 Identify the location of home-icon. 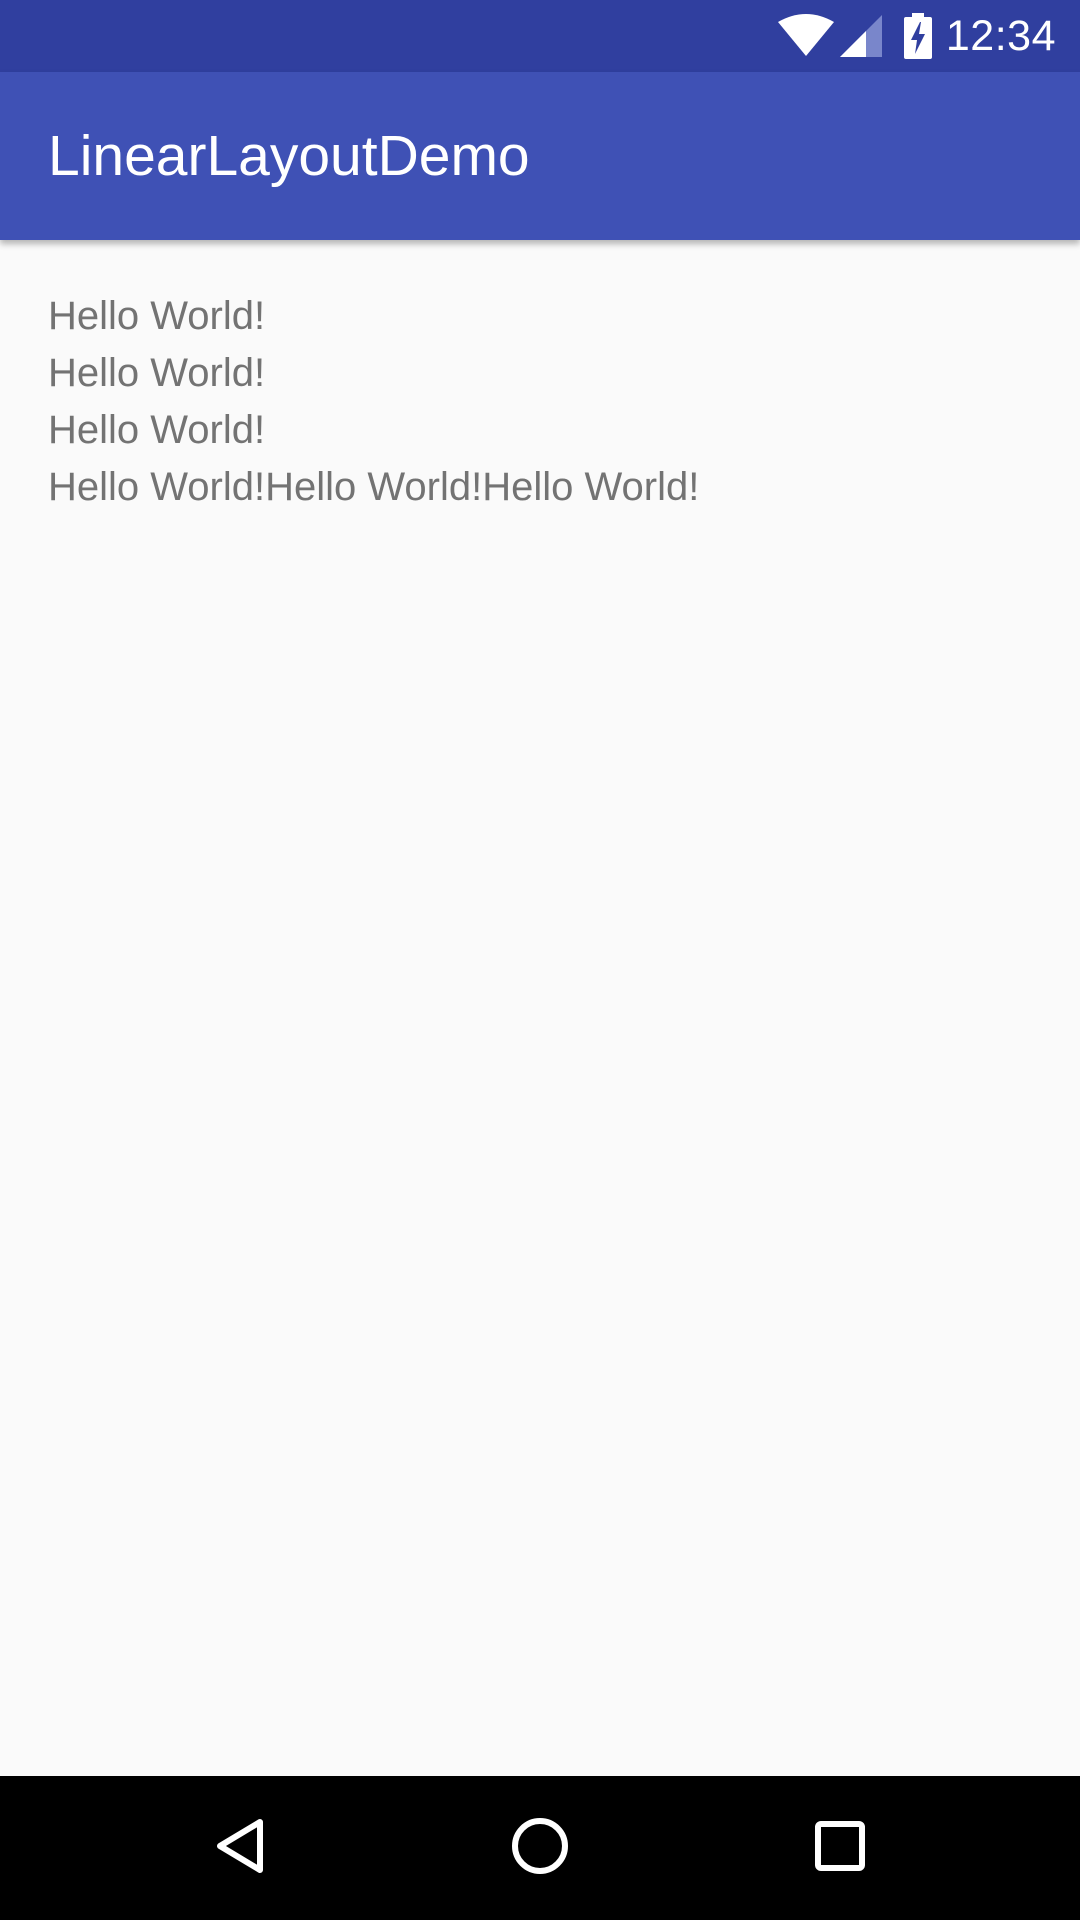
(540, 1848).